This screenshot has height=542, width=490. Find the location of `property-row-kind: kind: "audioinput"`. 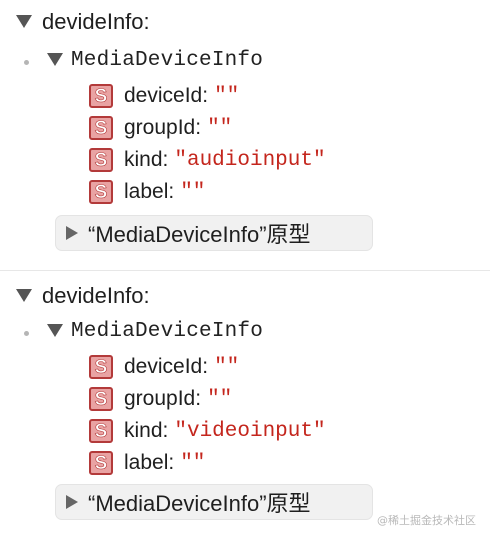

property-row-kind: kind: "audioinput" is located at coordinates (225, 160).